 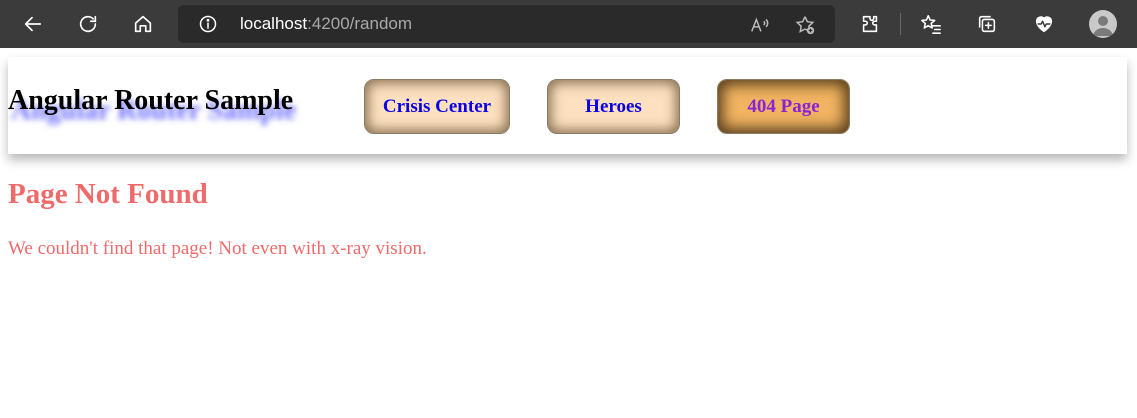 What do you see at coordinates (33, 24) in the screenshot?
I see `back-arrow-icon` at bounding box center [33, 24].